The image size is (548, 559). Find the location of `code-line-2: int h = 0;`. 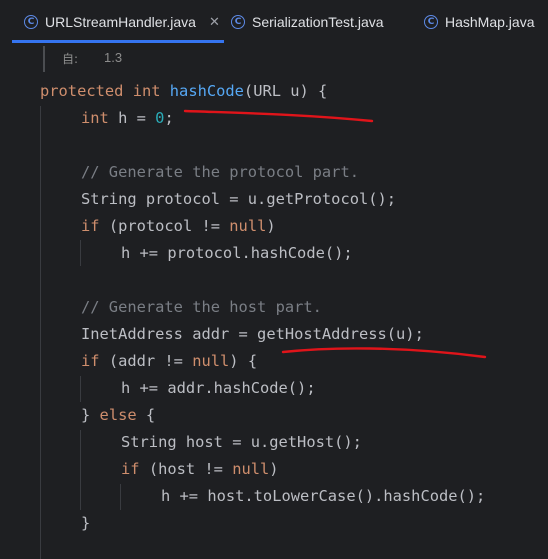

code-line-2: int h = 0; is located at coordinates (127, 118).